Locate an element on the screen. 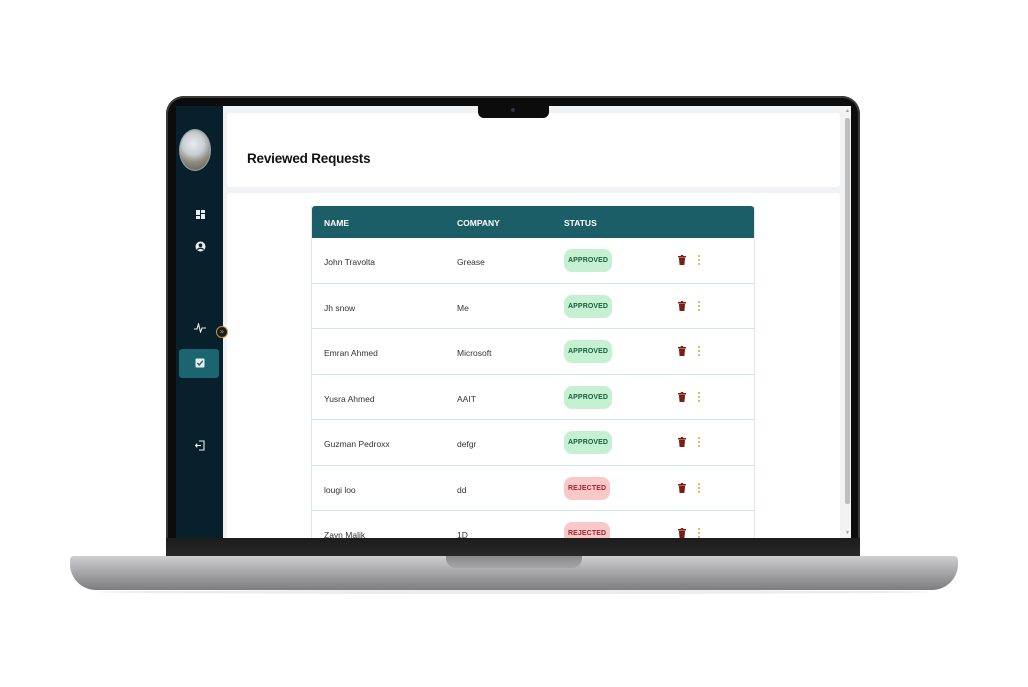 Image resolution: width=1028 pixels, height=687 pixels. table-row: Emran Ahmed Microsoft APPROVED is located at coordinates (533, 352).